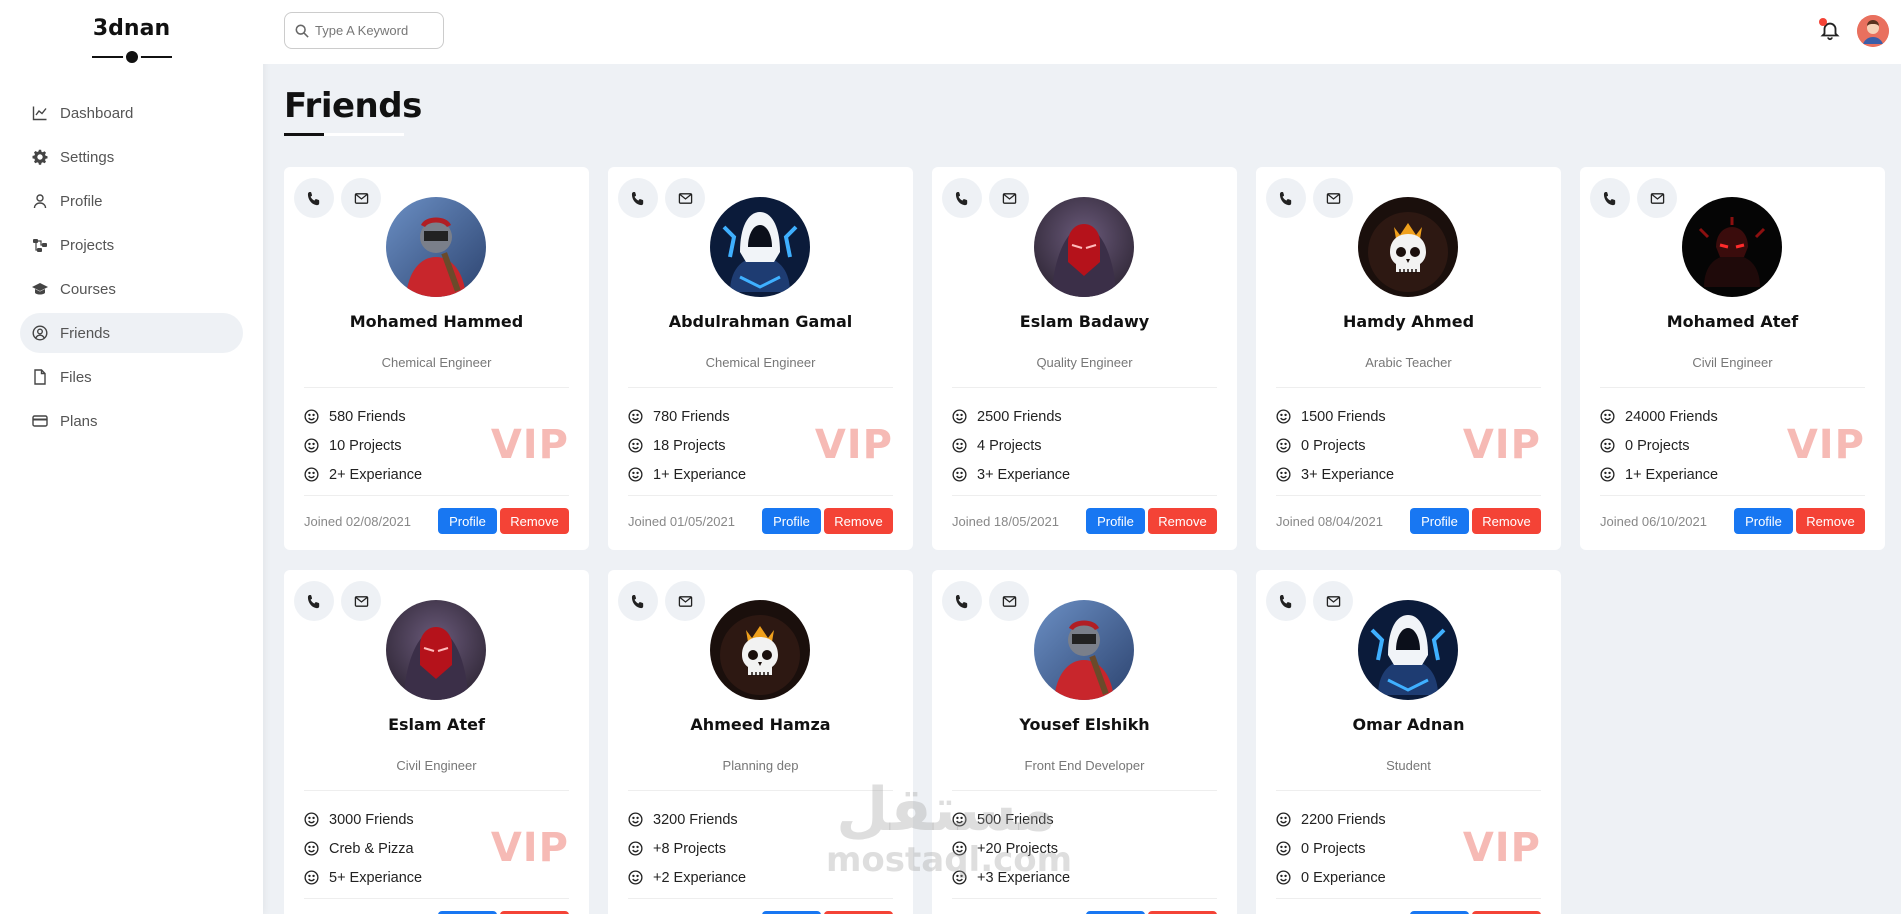  What do you see at coordinates (131, 201) in the screenshot?
I see `sidebar-item-profile: Profile` at bounding box center [131, 201].